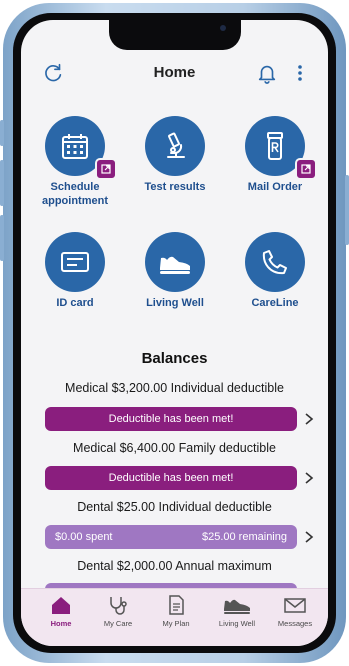 This screenshot has height=666, width=349. I want to click on tab-label: My Care, so click(118, 623).